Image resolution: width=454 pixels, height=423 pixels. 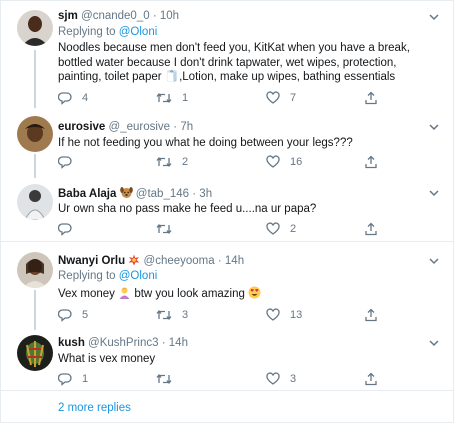 I want to click on like-count: 7, so click(x=293, y=98).